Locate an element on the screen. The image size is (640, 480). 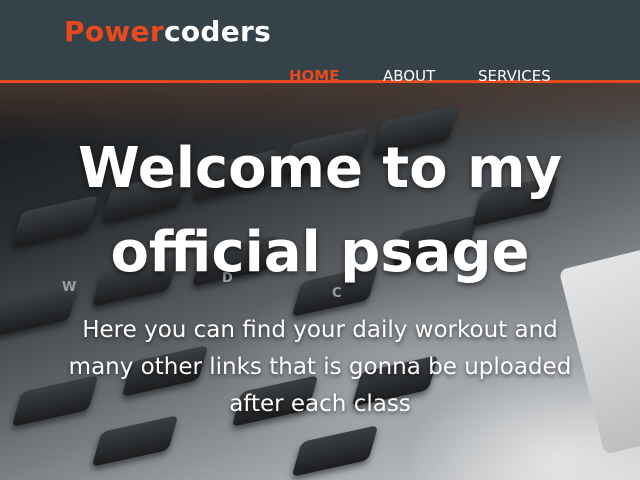
nav-home-link: HOME is located at coordinates (314, 76).